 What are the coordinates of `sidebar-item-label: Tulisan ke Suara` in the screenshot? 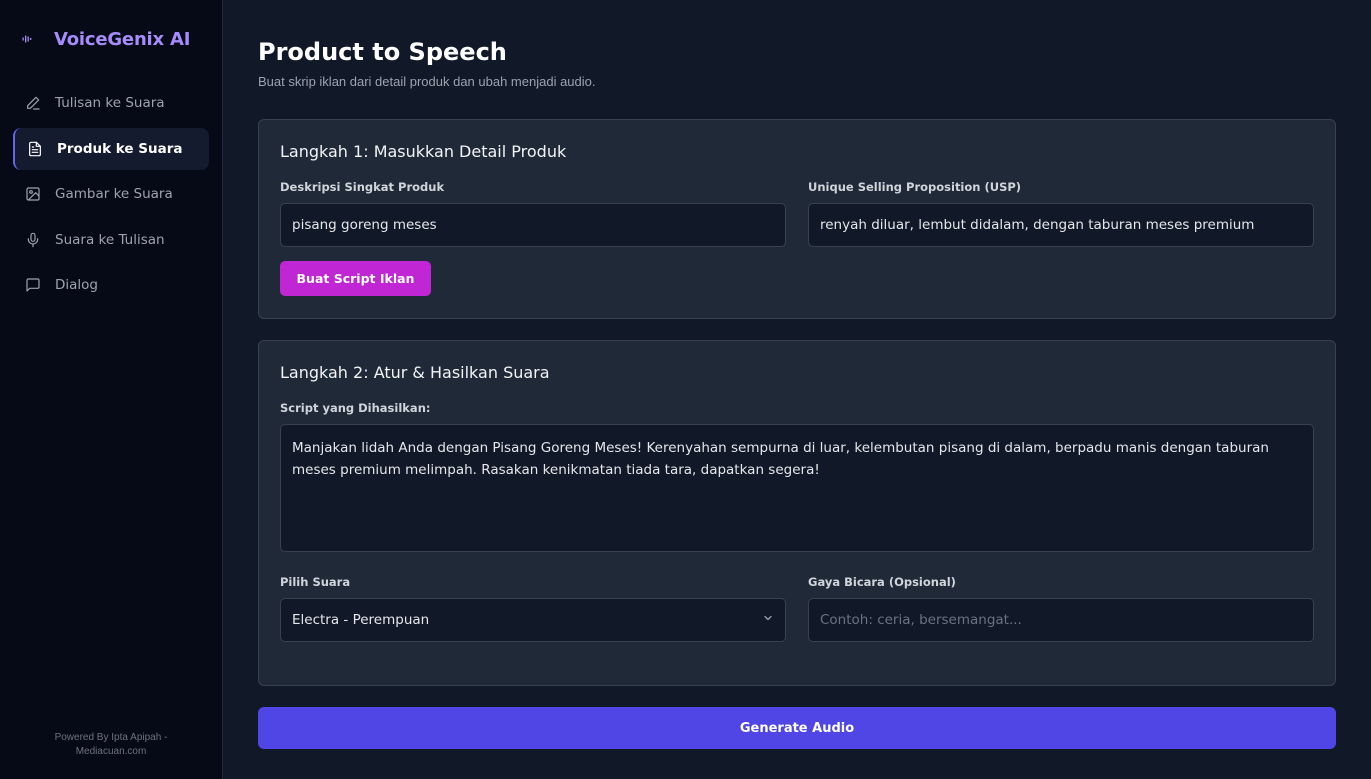 It's located at (110, 103).